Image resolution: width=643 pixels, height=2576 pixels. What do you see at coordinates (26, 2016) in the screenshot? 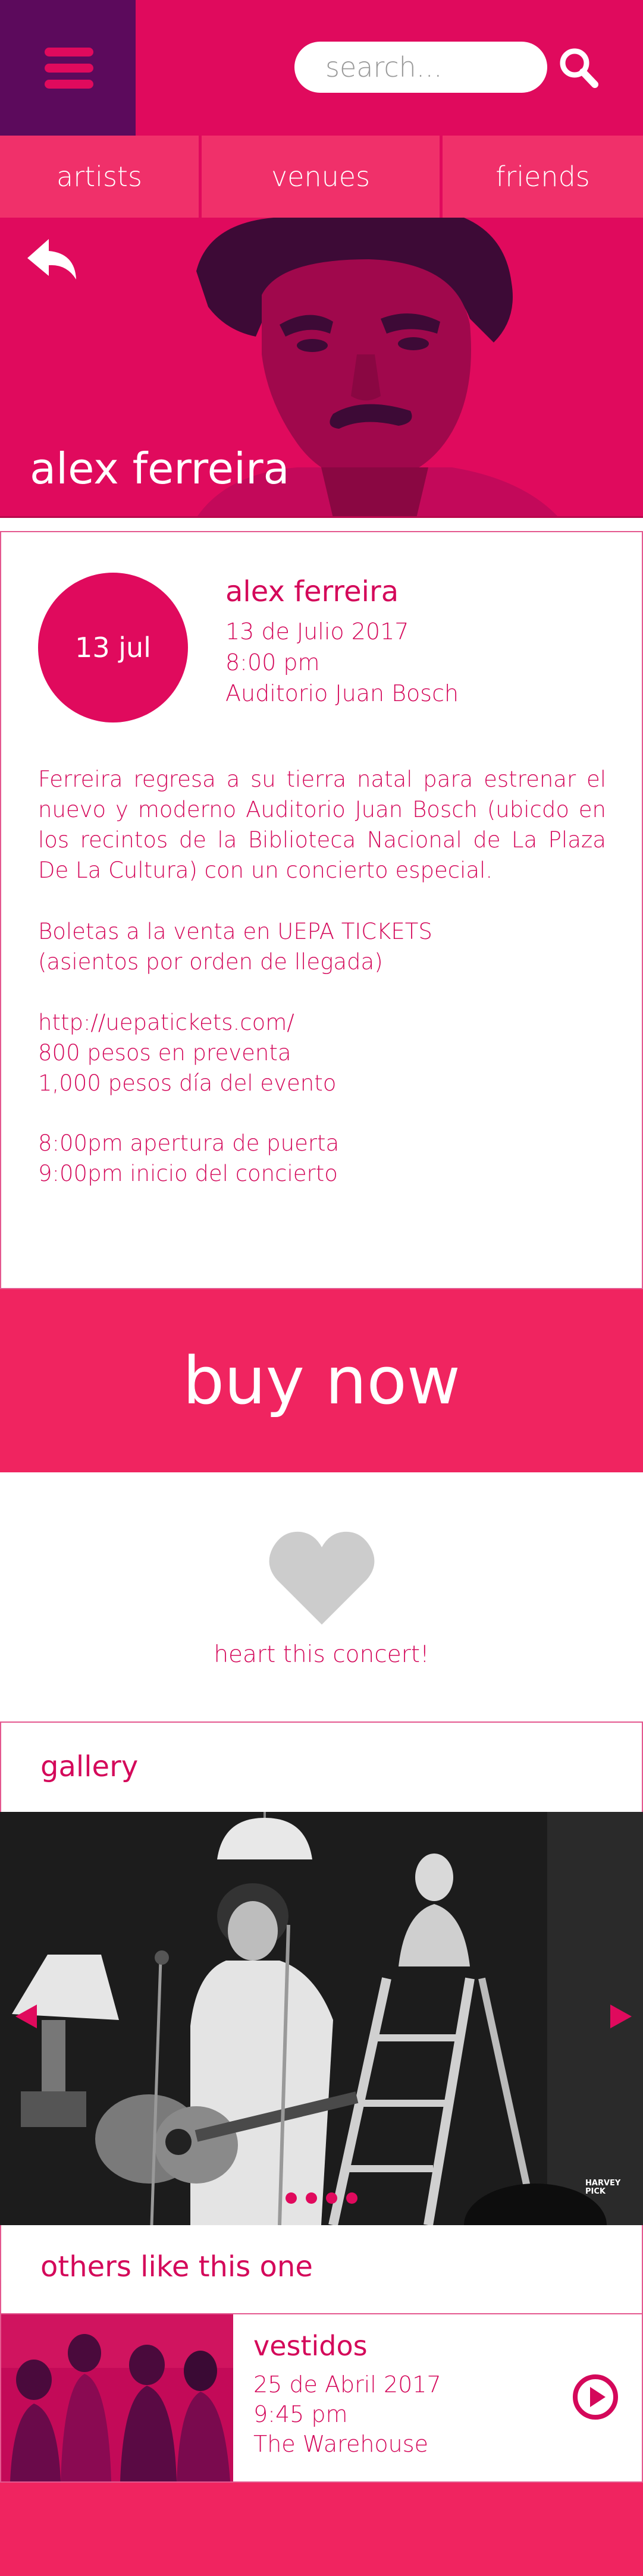
I see `gallery-prev-arrow-icon` at bounding box center [26, 2016].